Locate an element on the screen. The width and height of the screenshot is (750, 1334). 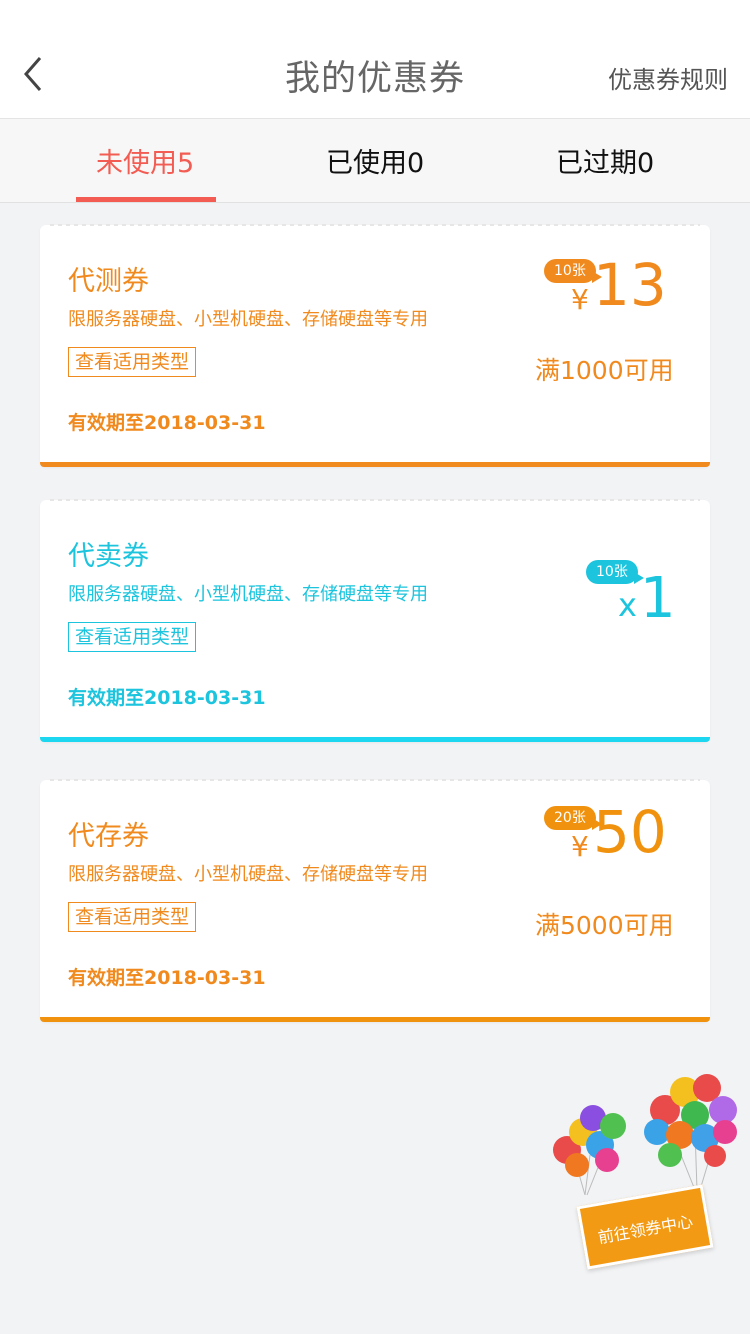
coupon-center-label: 前往领券中心 is located at coordinates (645, 1229).